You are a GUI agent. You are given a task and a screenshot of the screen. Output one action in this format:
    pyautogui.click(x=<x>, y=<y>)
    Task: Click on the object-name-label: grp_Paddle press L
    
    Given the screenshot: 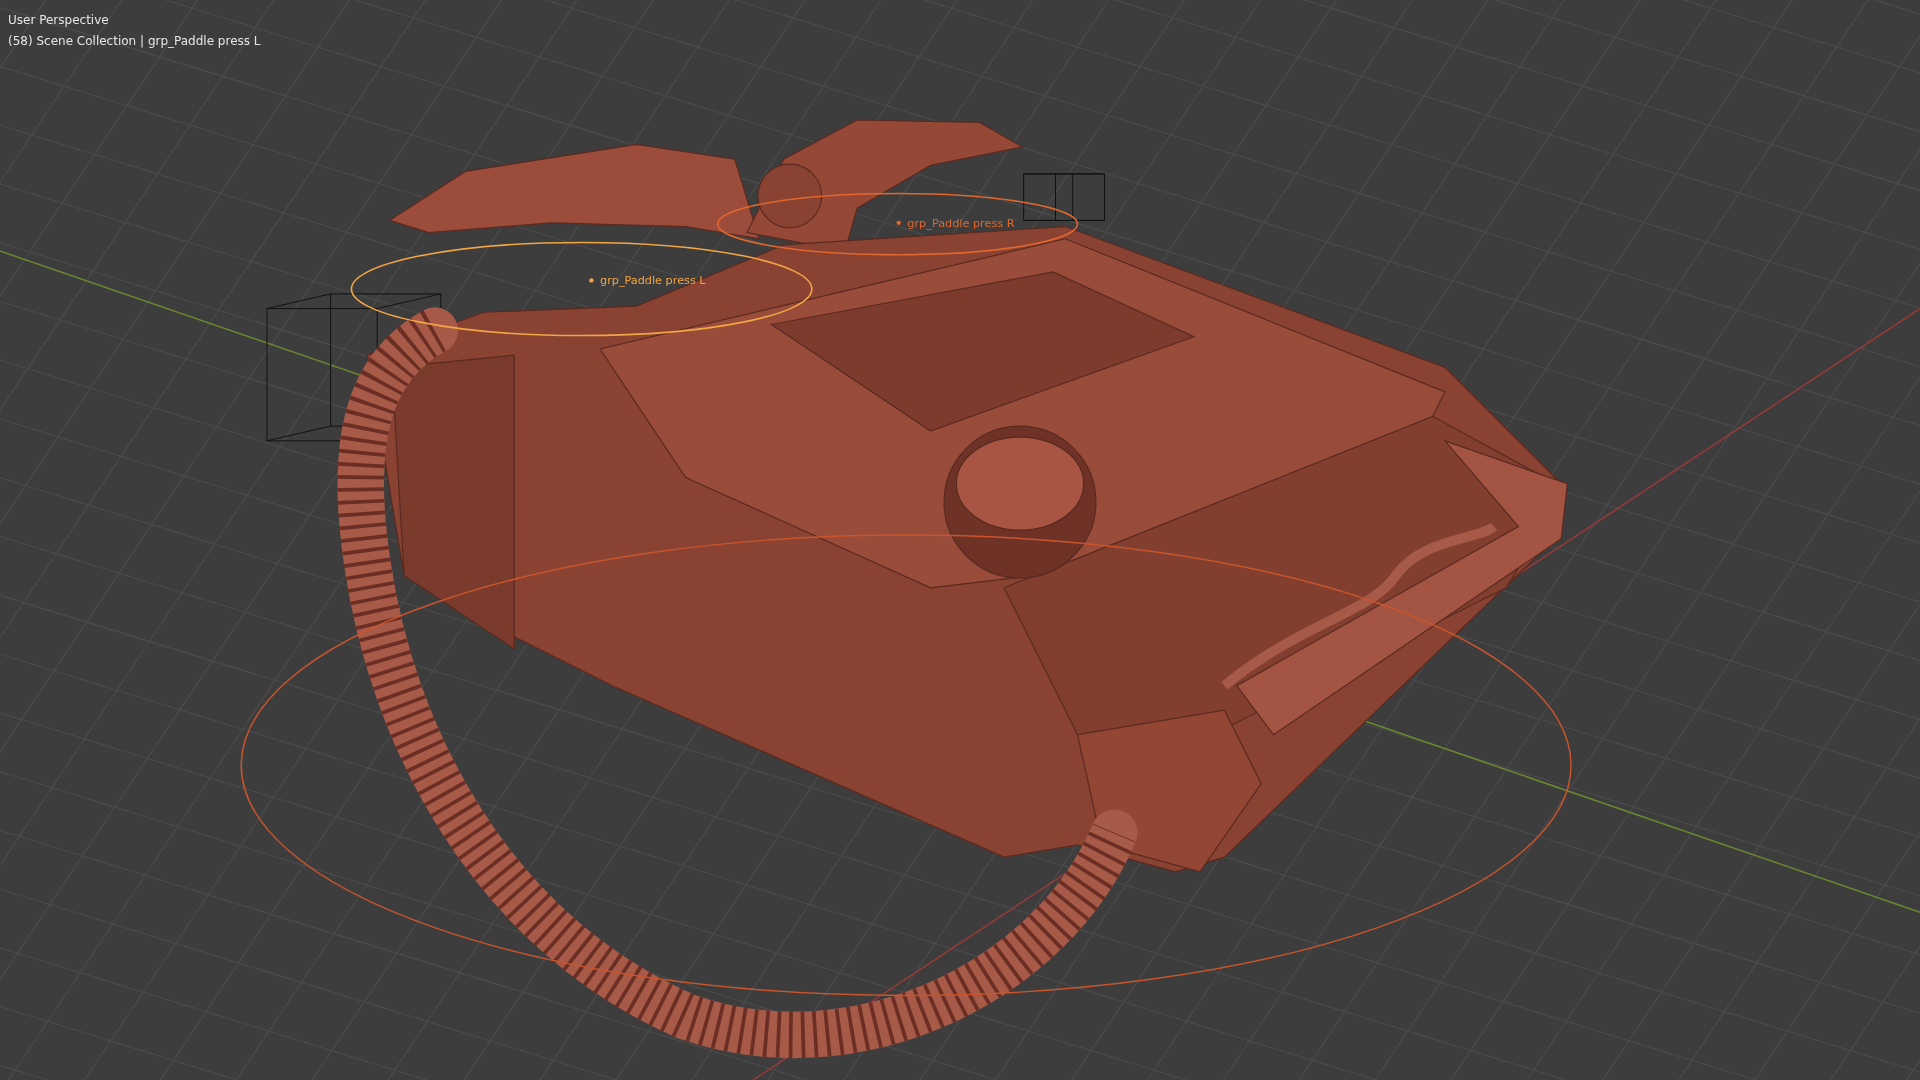 What is the action you would take?
    pyautogui.click(x=653, y=281)
    